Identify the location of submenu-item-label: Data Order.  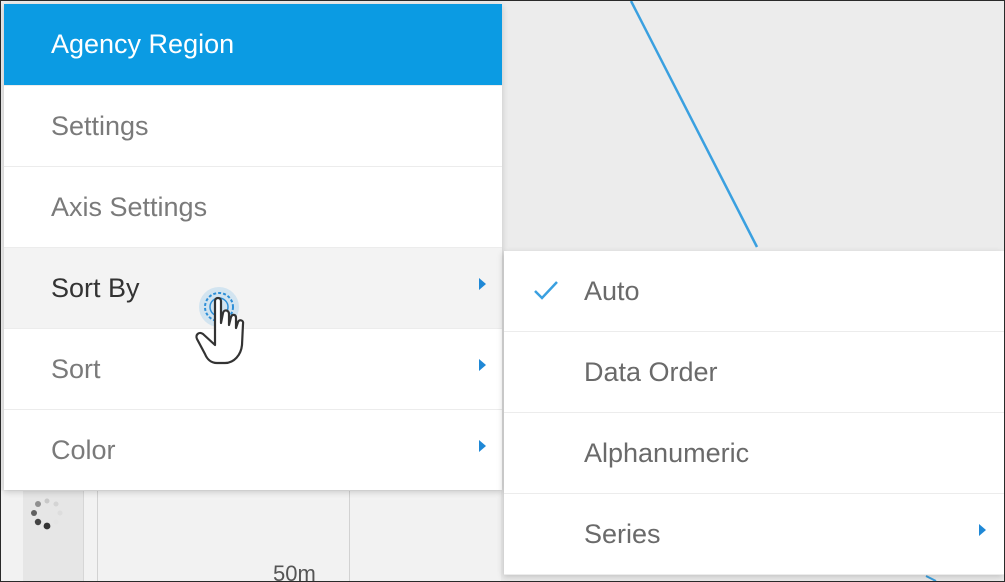
(651, 371).